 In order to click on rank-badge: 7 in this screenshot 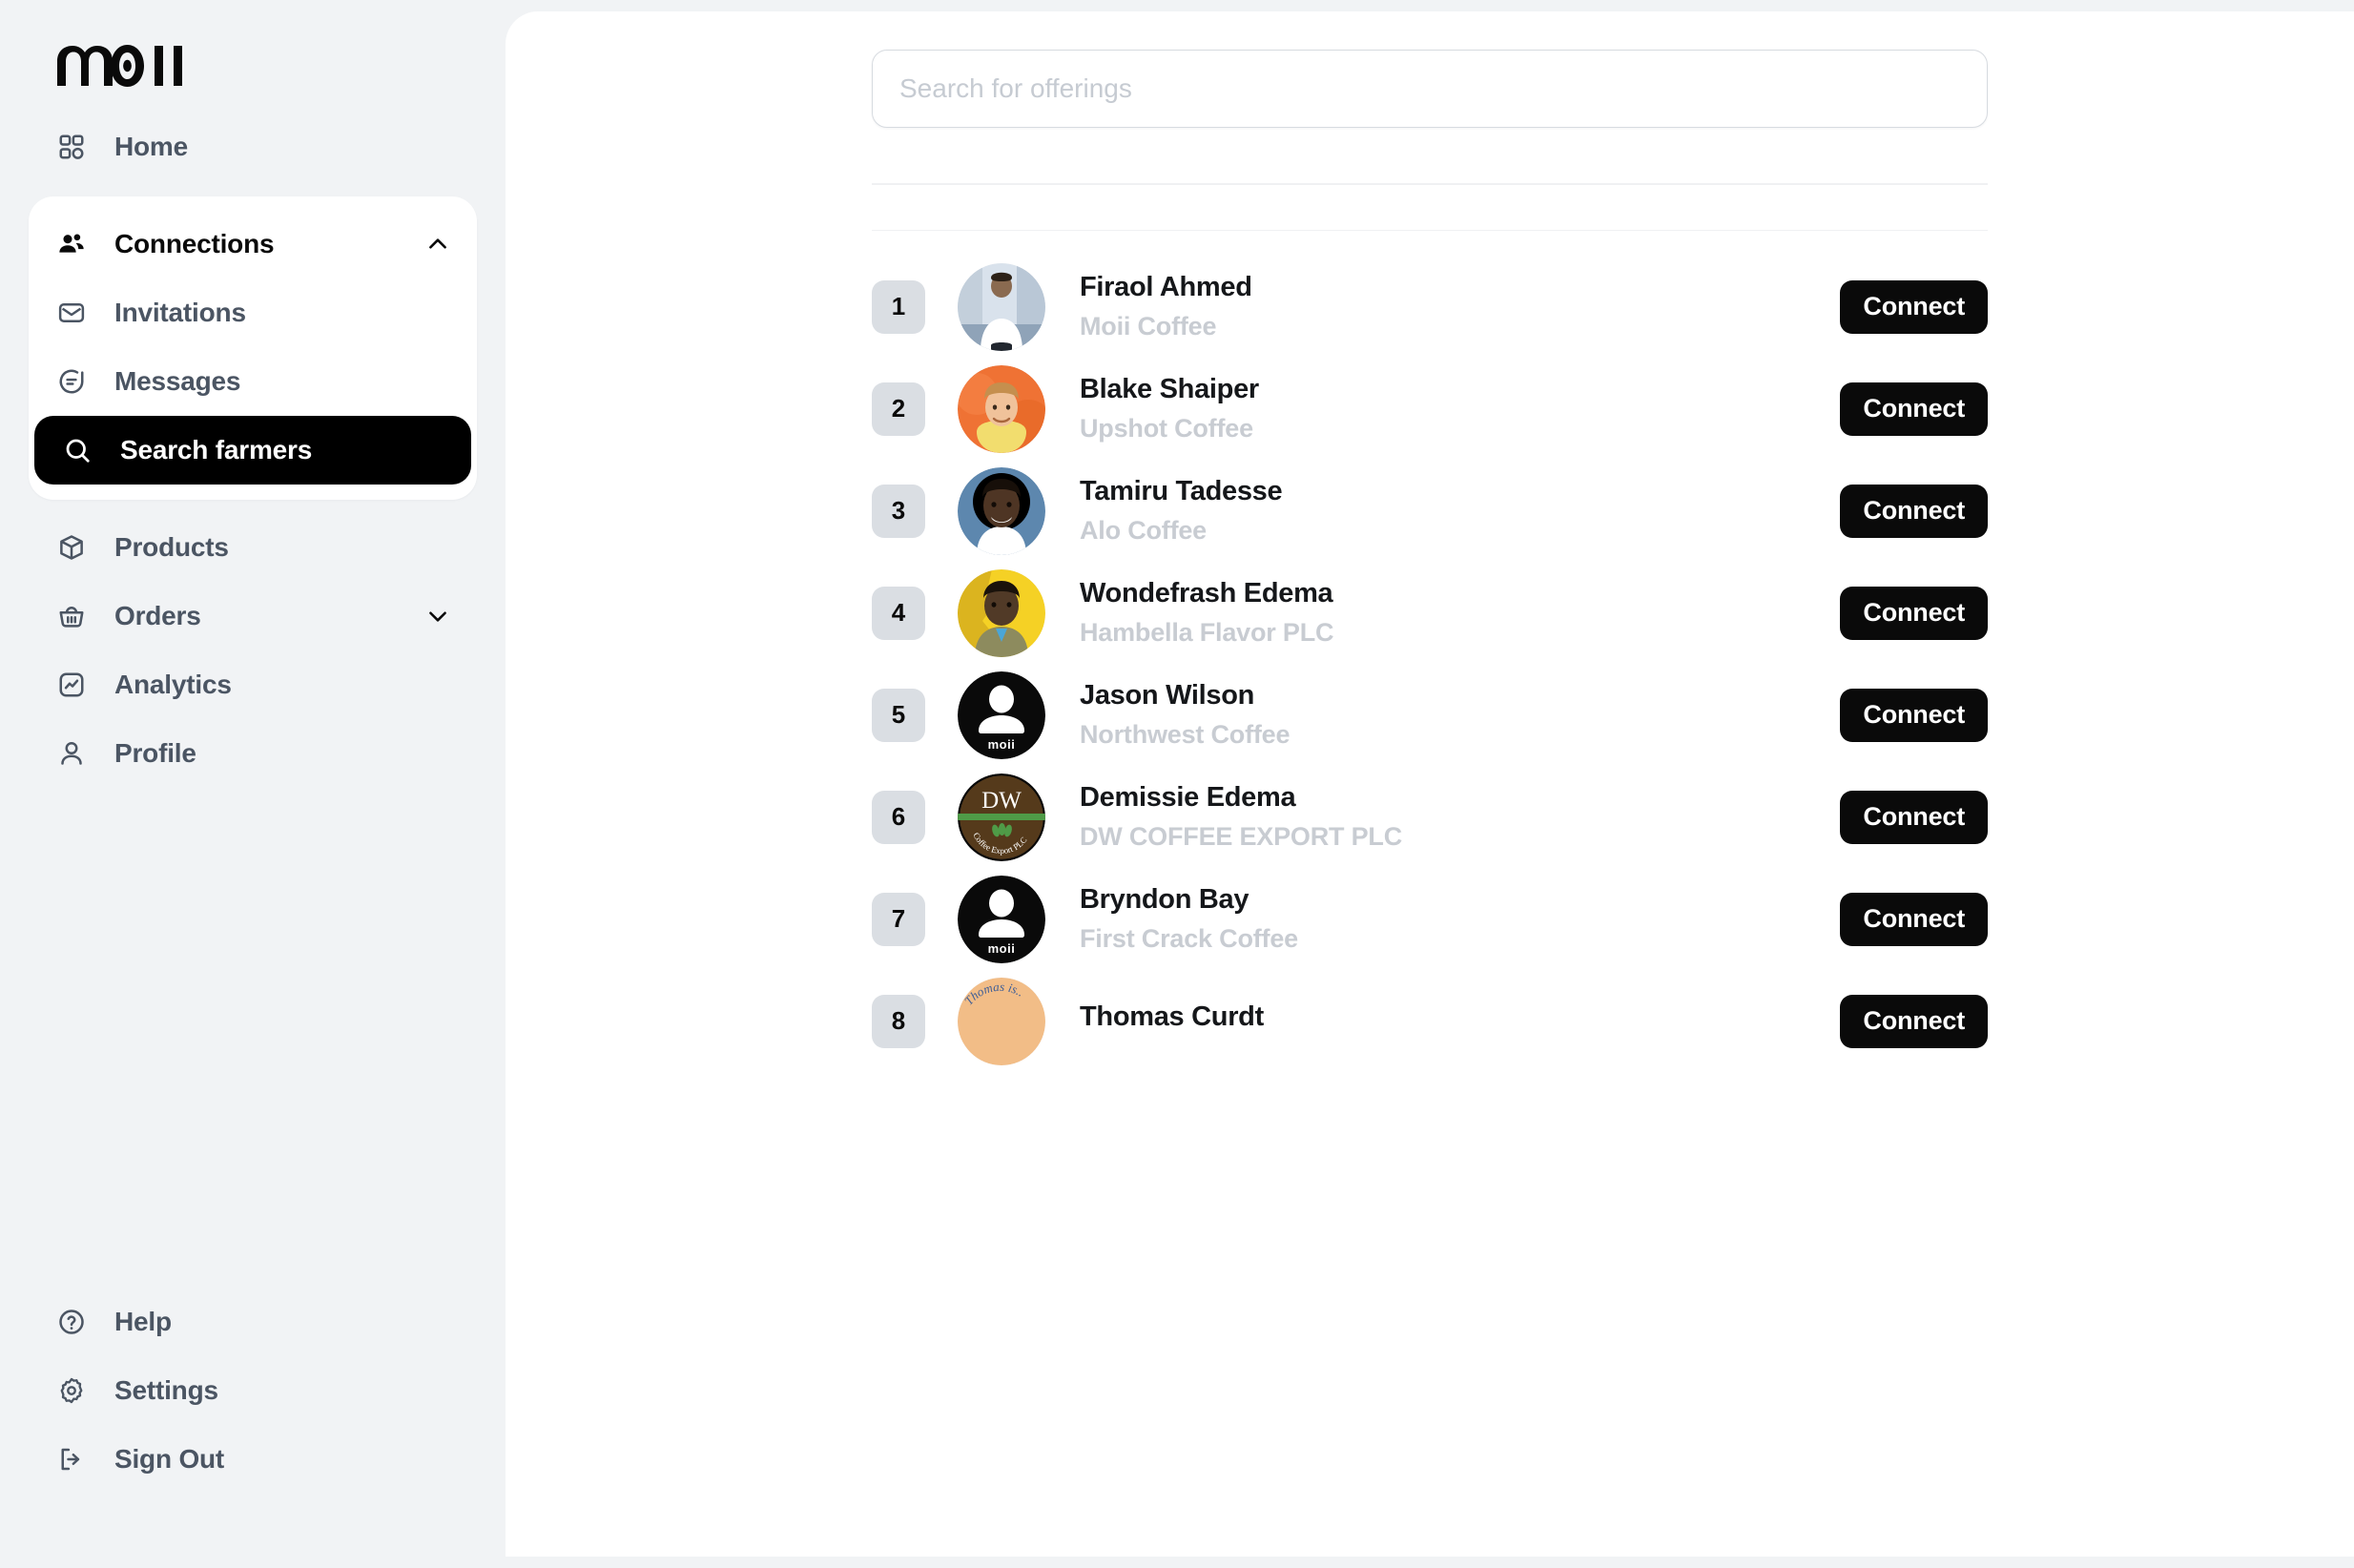, I will do `click(898, 919)`.